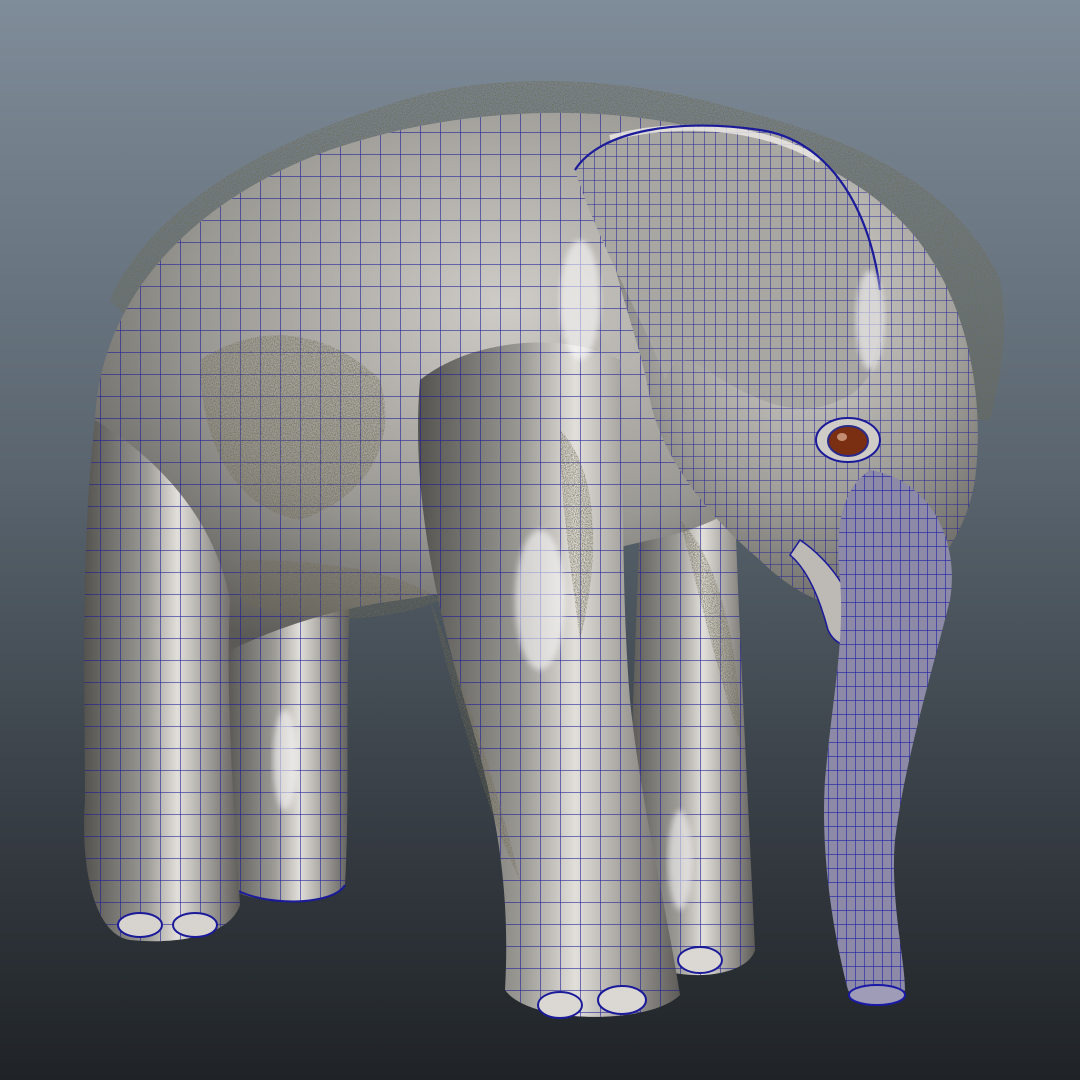  What do you see at coordinates (888, 738) in the screenshot?
I see `elephant-trunk` at bounding box center [888, 738].